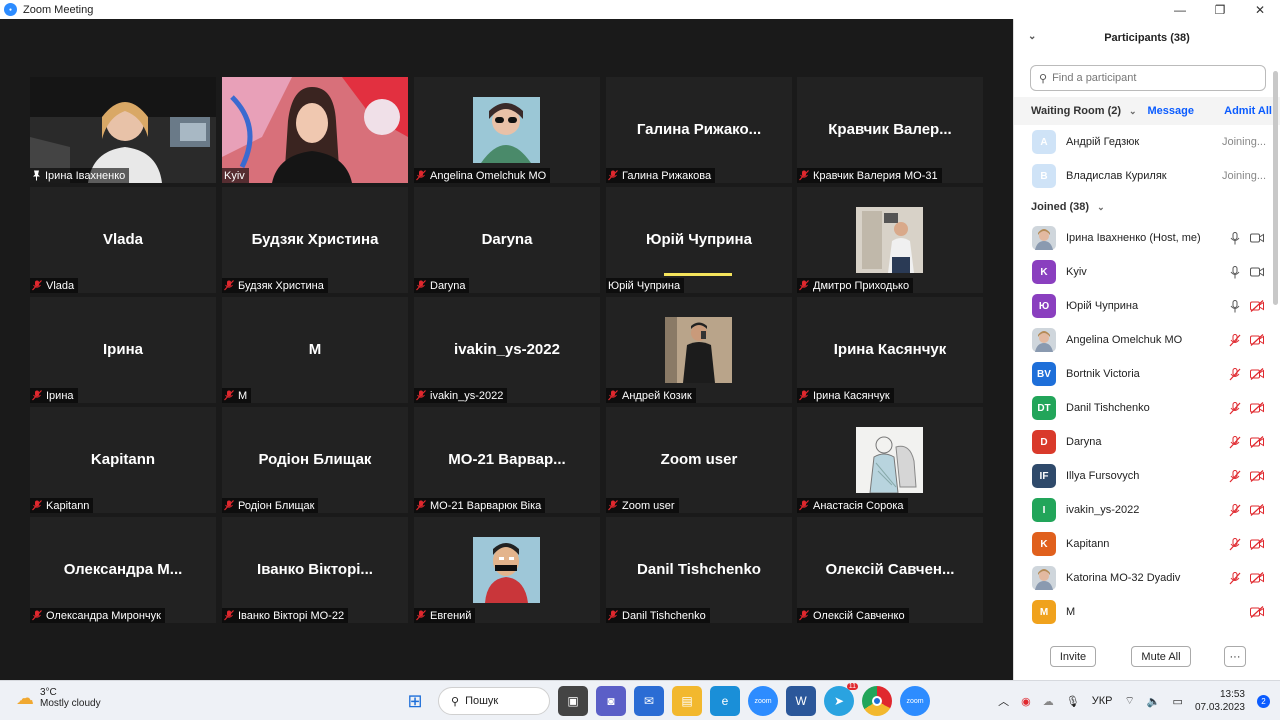 This screenshot has height=720, width=1280. Describe the element at coordinates (507, 240) in the screenshot. I see `video-tile: Daryna Daryna` at that location.